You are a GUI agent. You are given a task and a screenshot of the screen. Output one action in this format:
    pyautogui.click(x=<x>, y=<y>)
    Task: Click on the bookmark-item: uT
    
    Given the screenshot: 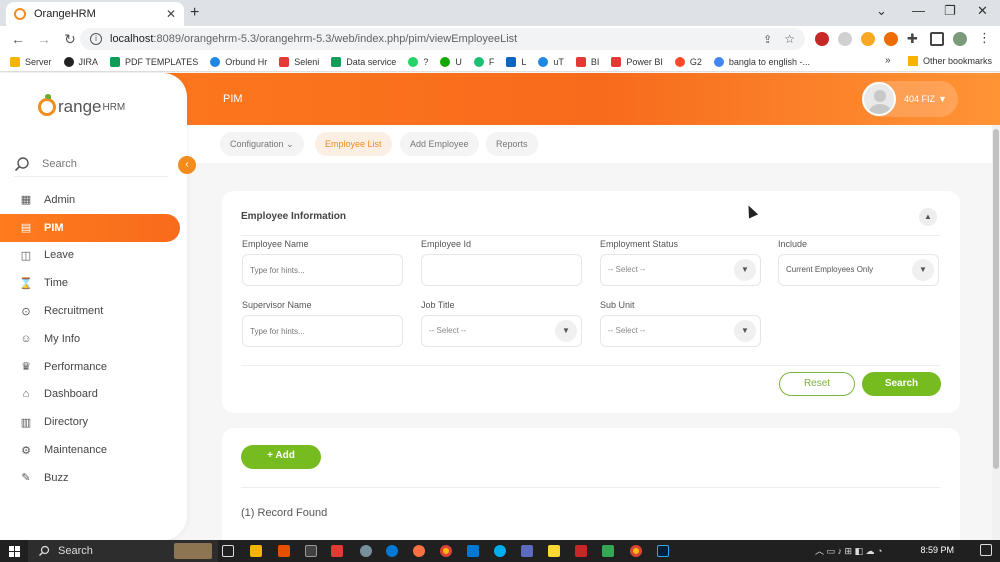 What is the action you would take?
    pyautogui.click(x=551, y=61)
    